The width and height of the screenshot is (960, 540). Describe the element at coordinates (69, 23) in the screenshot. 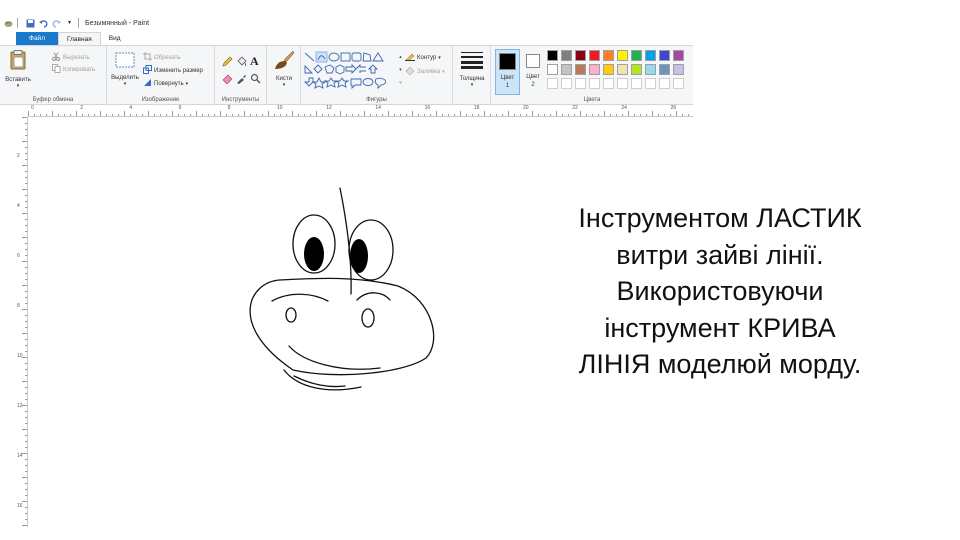

I see `customize-toolbar-icon: ▾` at that location.